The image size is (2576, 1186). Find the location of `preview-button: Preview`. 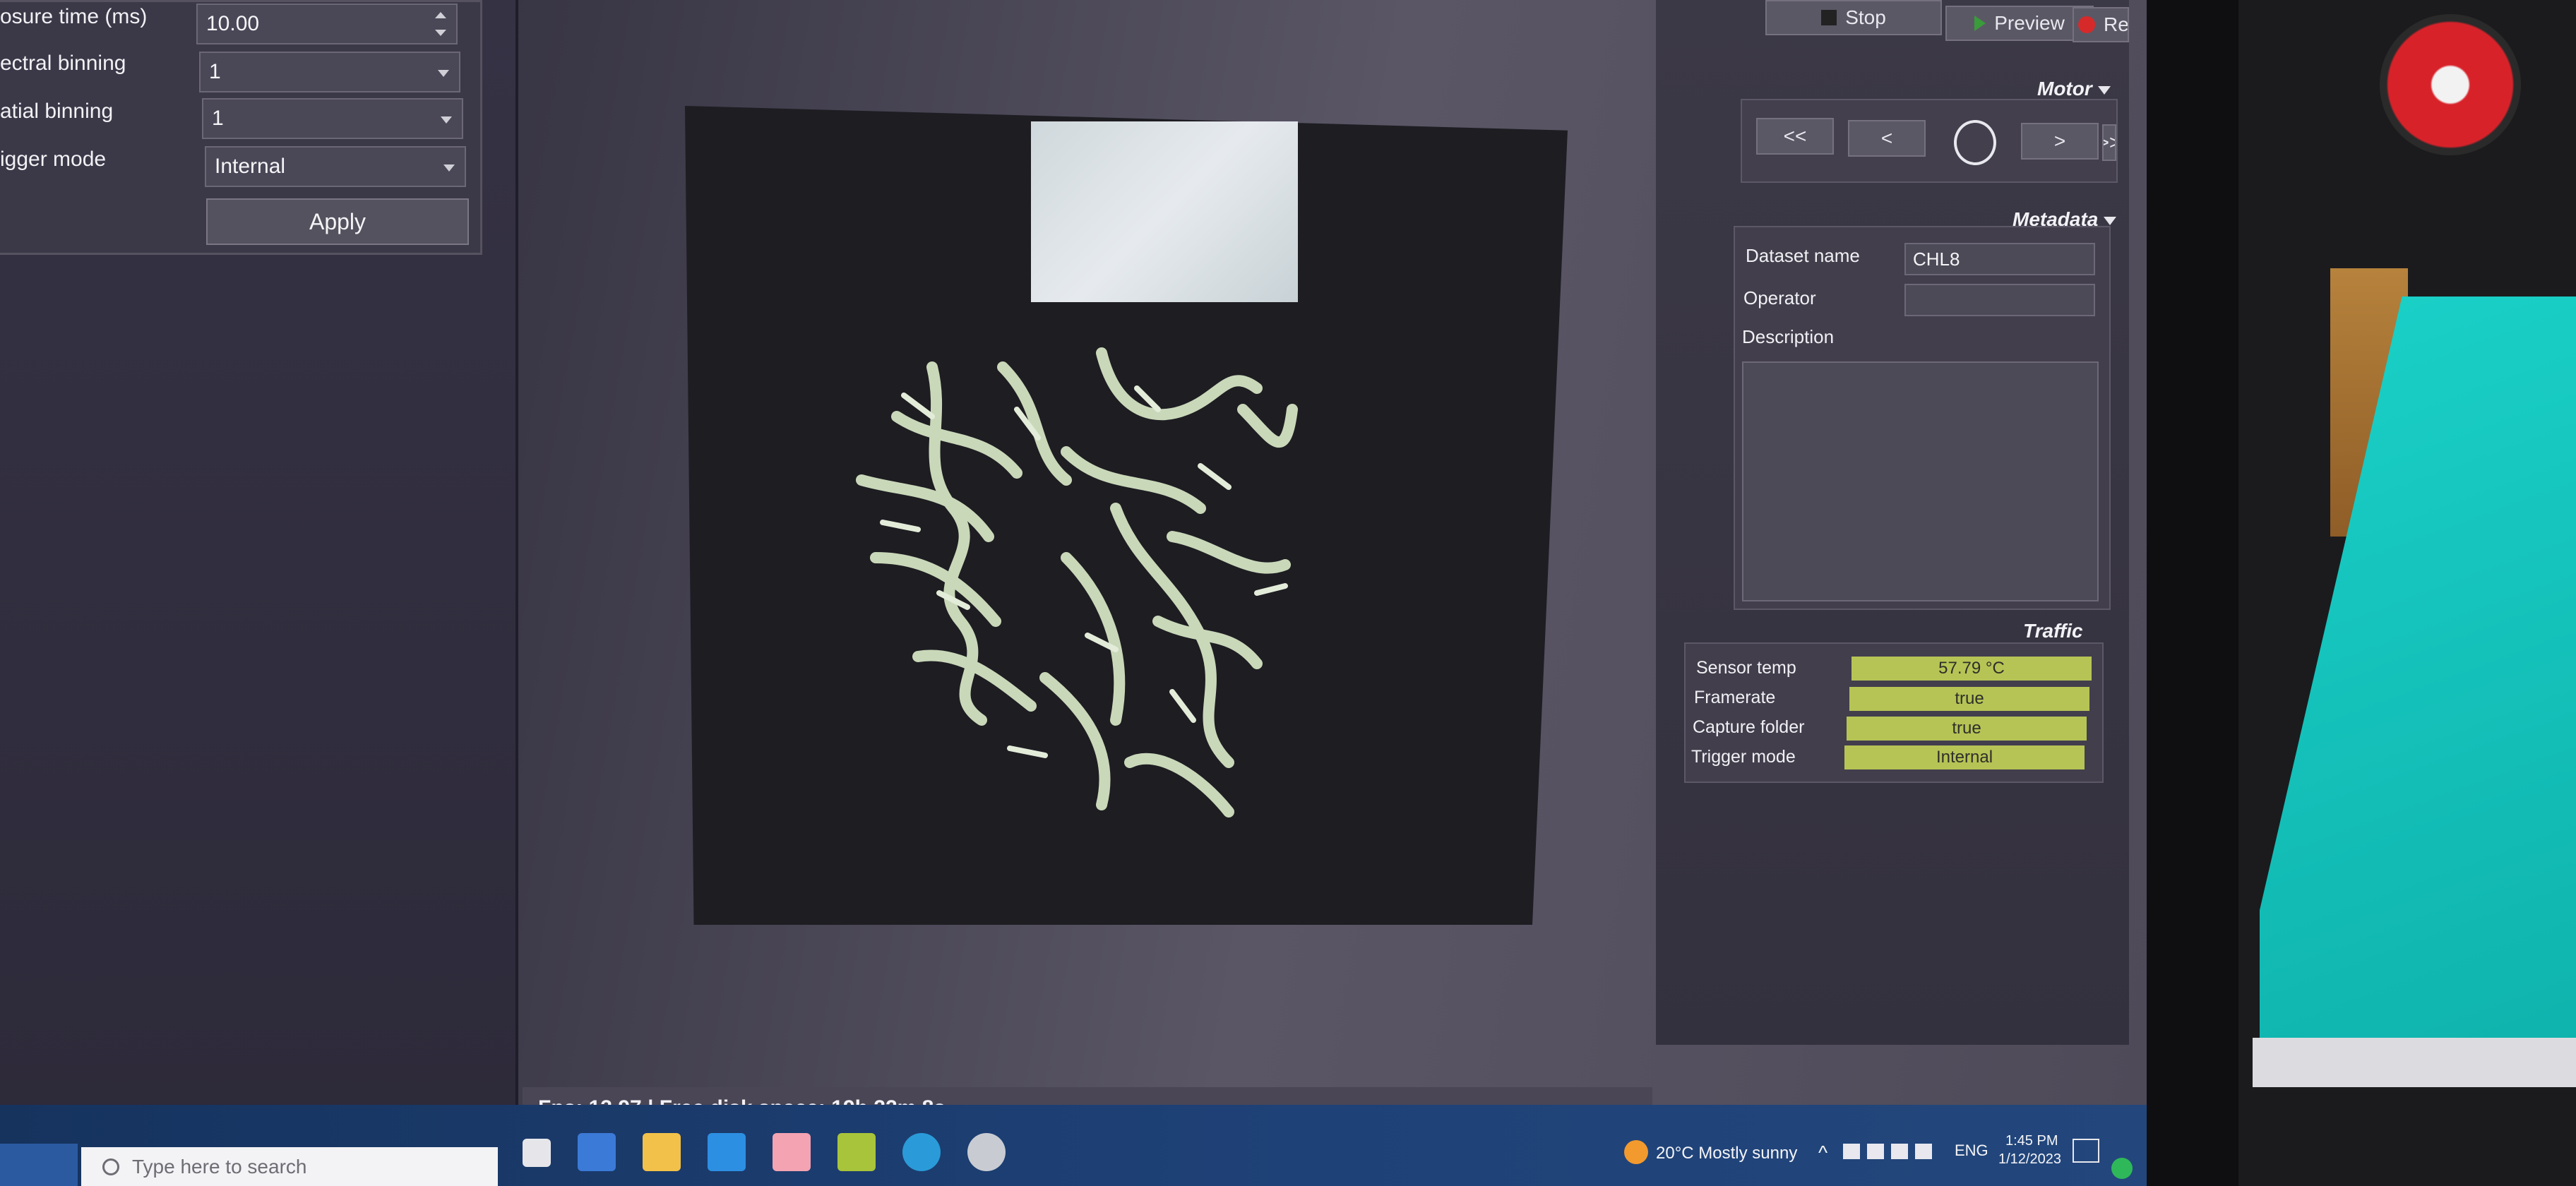

preview-button: Preview is located at coordinates (2019, 23).